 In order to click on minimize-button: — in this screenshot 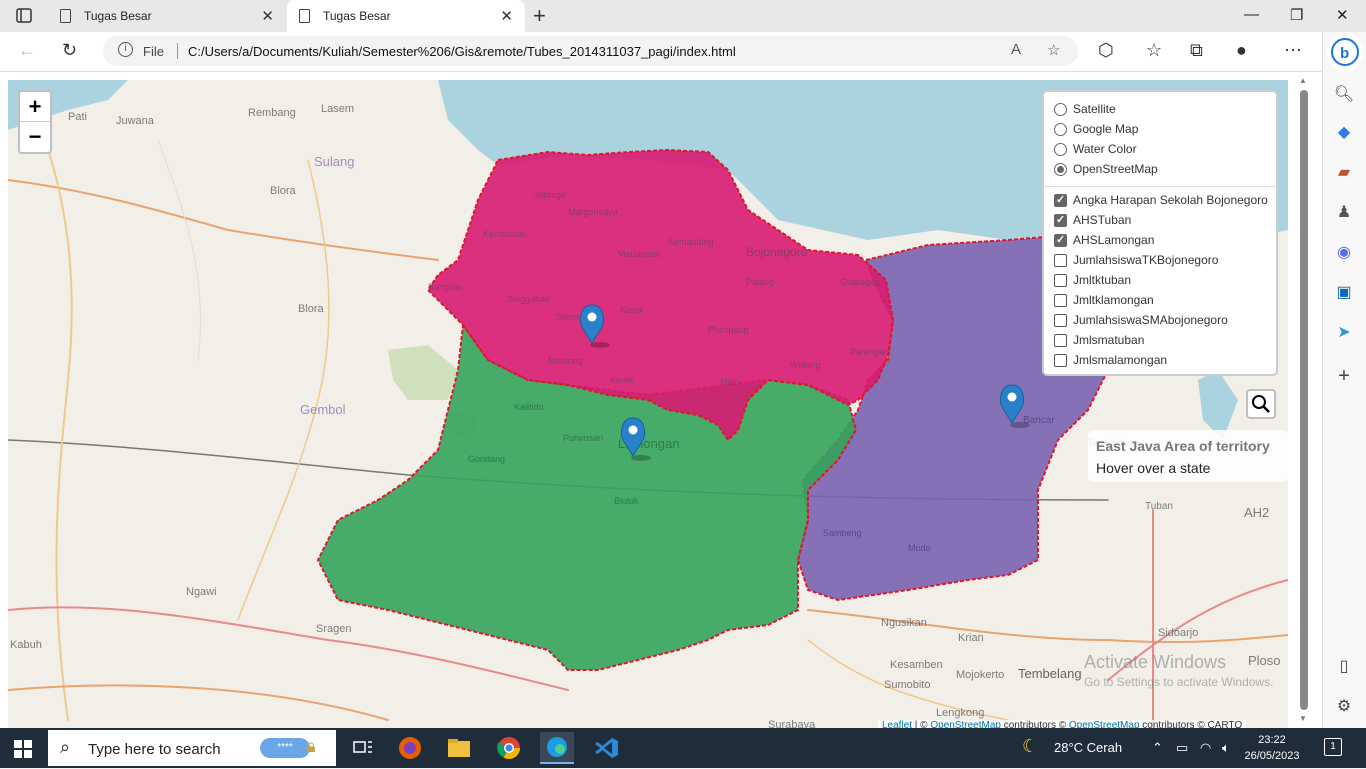, I will do `click(1251, 14)`.